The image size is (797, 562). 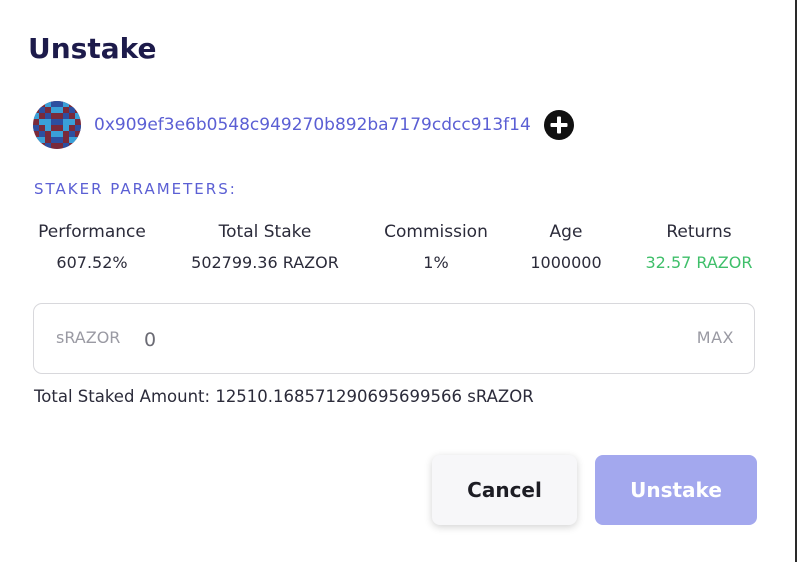 What do you see at coordinates (559, 125) in the screenshot?
I see `plus-circle-icon` at bounding box center [559, 125].